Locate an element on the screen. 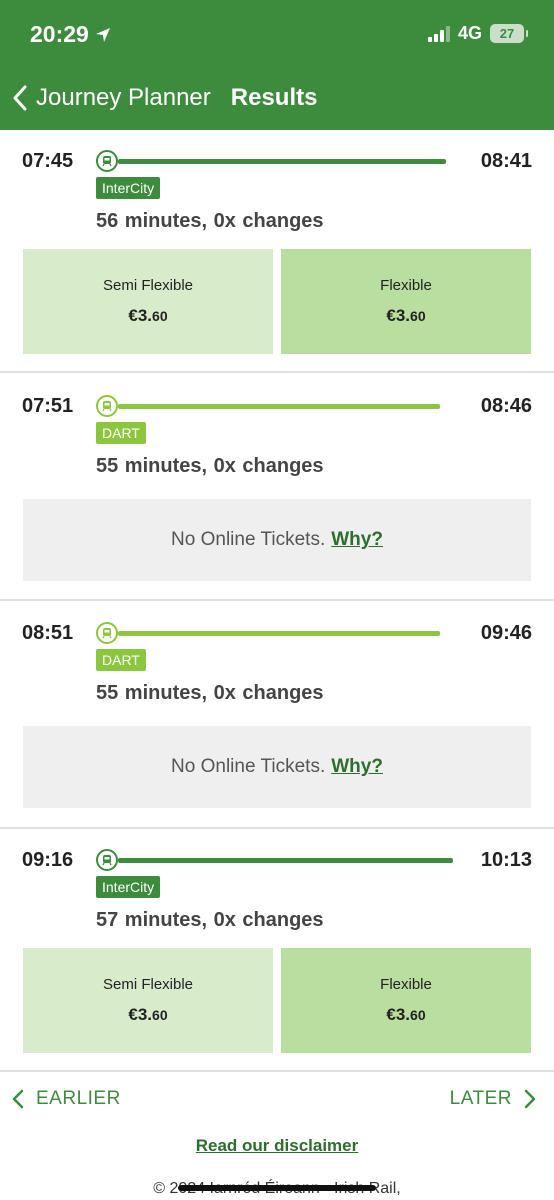 This screenshot has width=554, height=1200. status-time: 20:29 is located at coordinates (70, 34).